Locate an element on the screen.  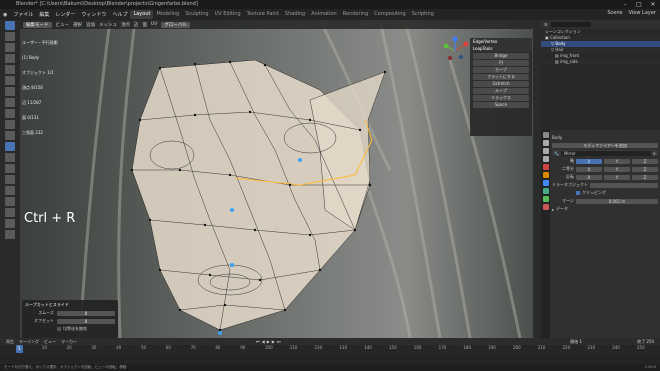
axis-x-toggle: X is located at coordinates (589, 161).